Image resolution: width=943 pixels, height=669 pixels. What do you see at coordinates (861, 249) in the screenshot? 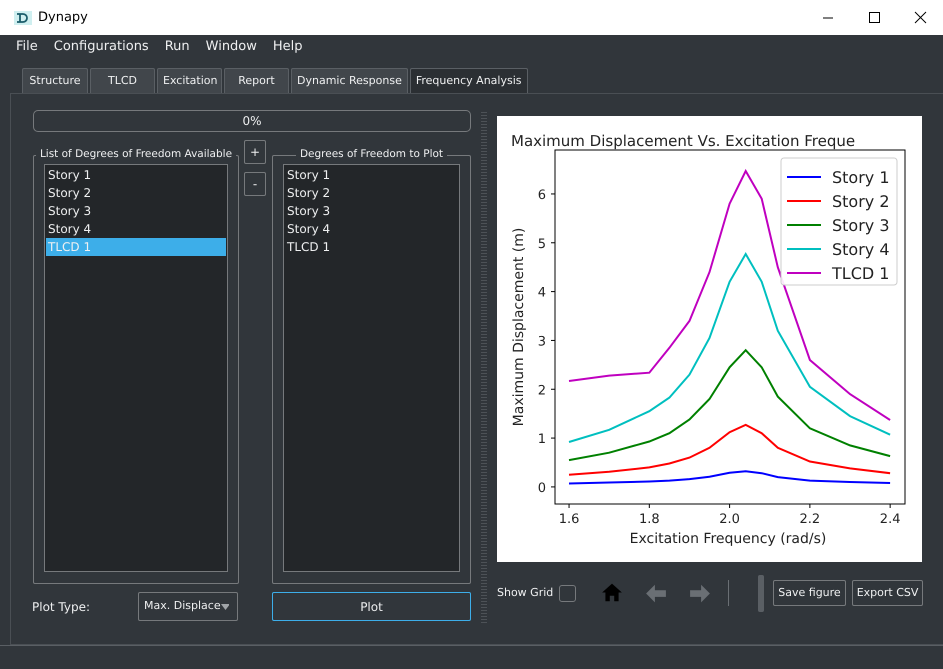
I see `legend-label: Story 4` at bounding box center [861, 249].